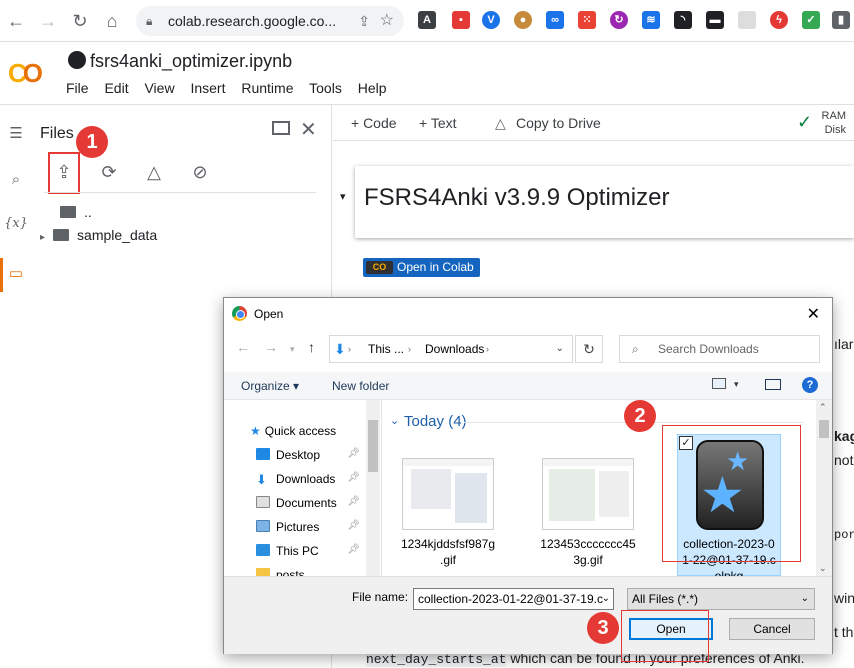 The image size is (854, 668). Describe the element at coordinates (772, 629) in the screenshot. I see `cancel-button: Cancel` at that location.